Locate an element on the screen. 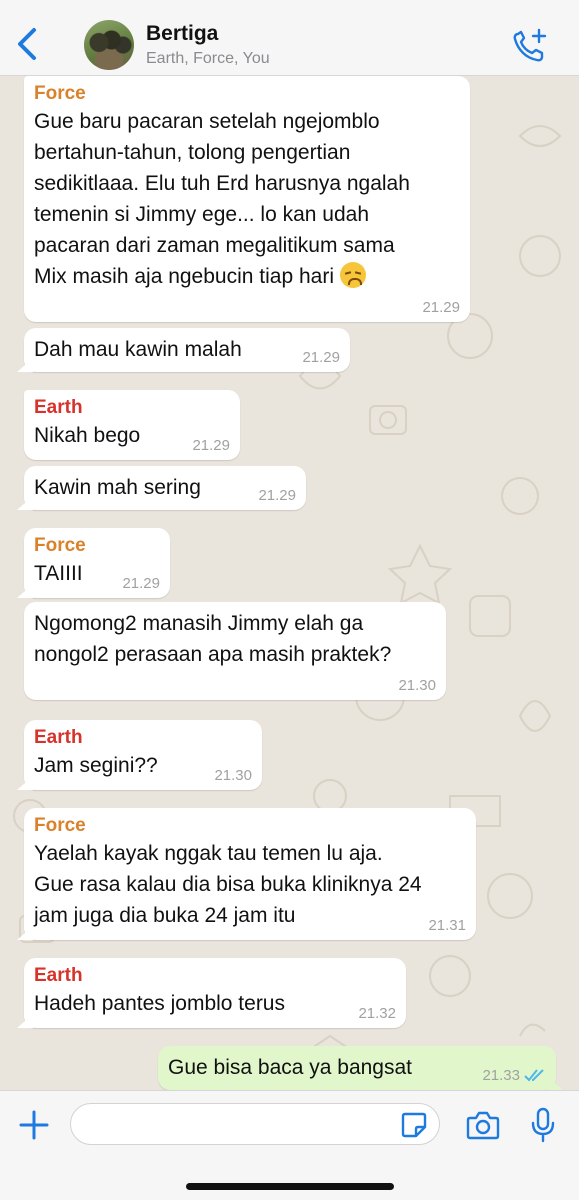 The width and height of the screenshot is (579, 1200). home-indicator is located at coordinates (290, 1186).